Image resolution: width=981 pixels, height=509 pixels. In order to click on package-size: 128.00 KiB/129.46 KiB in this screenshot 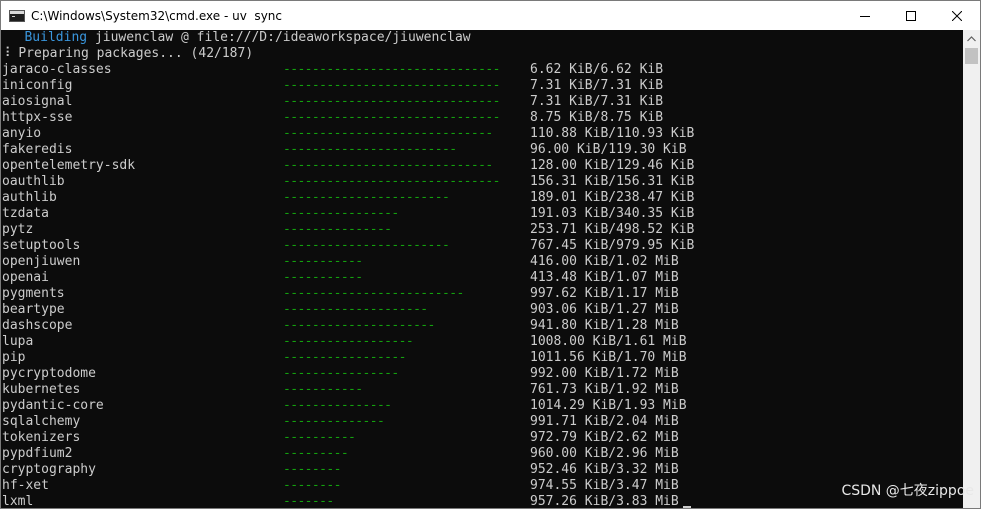, I will do `click(612, 165)`.